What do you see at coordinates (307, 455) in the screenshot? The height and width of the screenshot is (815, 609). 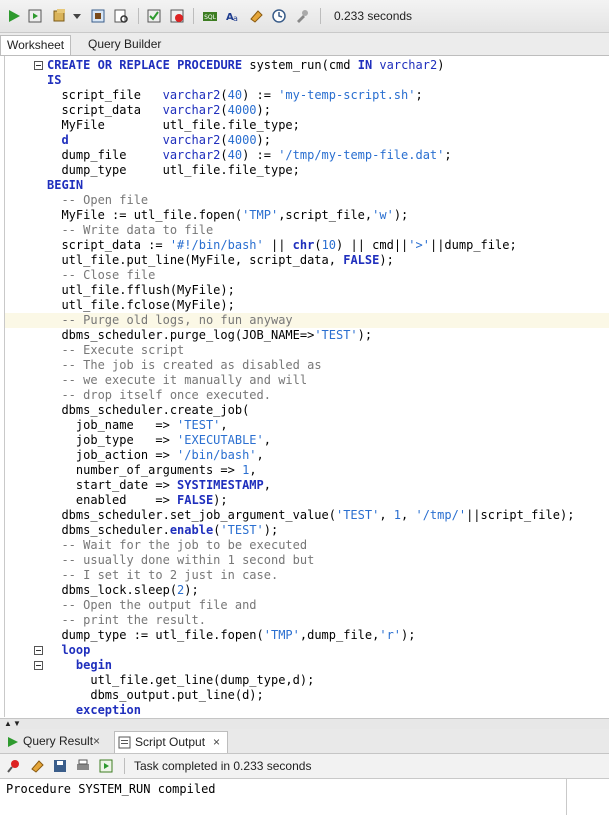 I see `code-line: job_action => '/bin/bash',` at bounding box center [307, 455].